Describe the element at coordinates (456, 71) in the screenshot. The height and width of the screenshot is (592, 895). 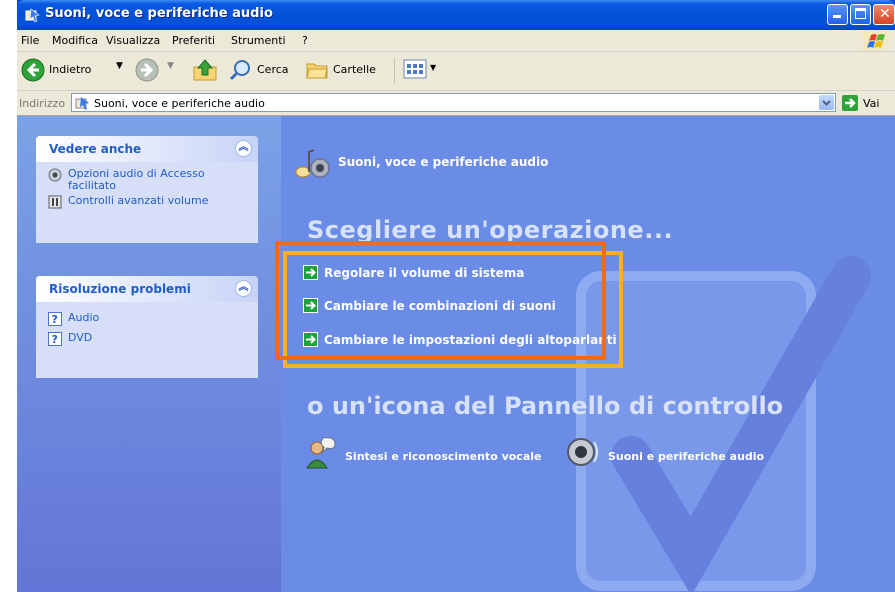
I see `toolbar: Indietro ▼ ▼ Cerca Cartelle ▼` at that location.